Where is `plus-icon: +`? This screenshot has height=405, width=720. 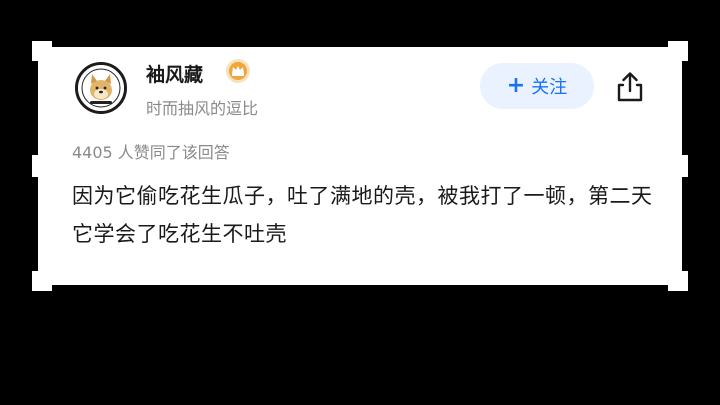
plus-icon: + is located at coordinates (516, 85).